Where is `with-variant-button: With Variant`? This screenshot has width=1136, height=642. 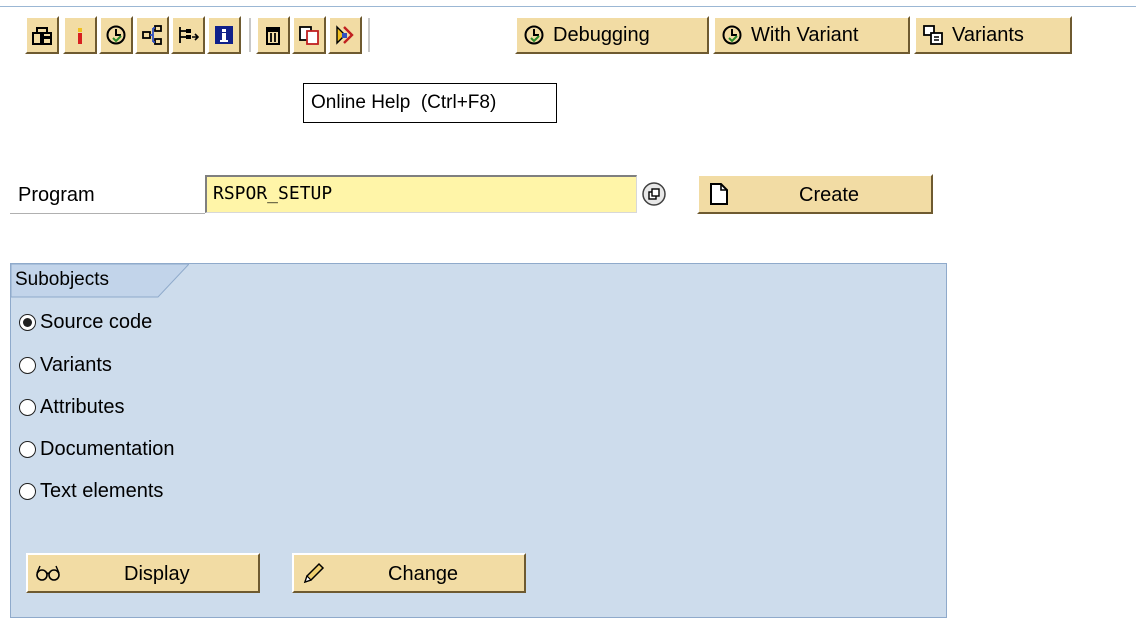 with-variant-button: With Variant is located at coordinates (811, 35).